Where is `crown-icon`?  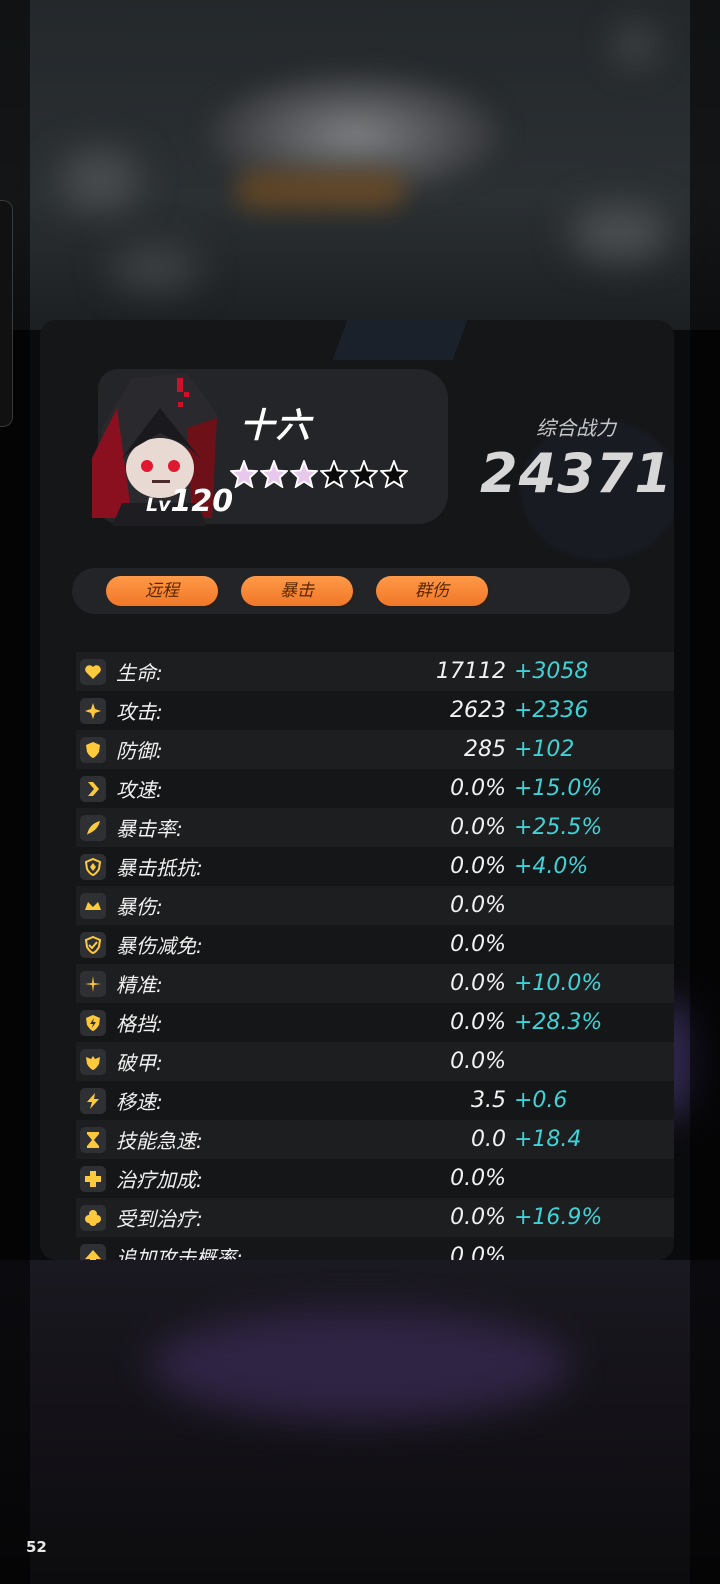
crown-icon is located at coordinates (93, 905).